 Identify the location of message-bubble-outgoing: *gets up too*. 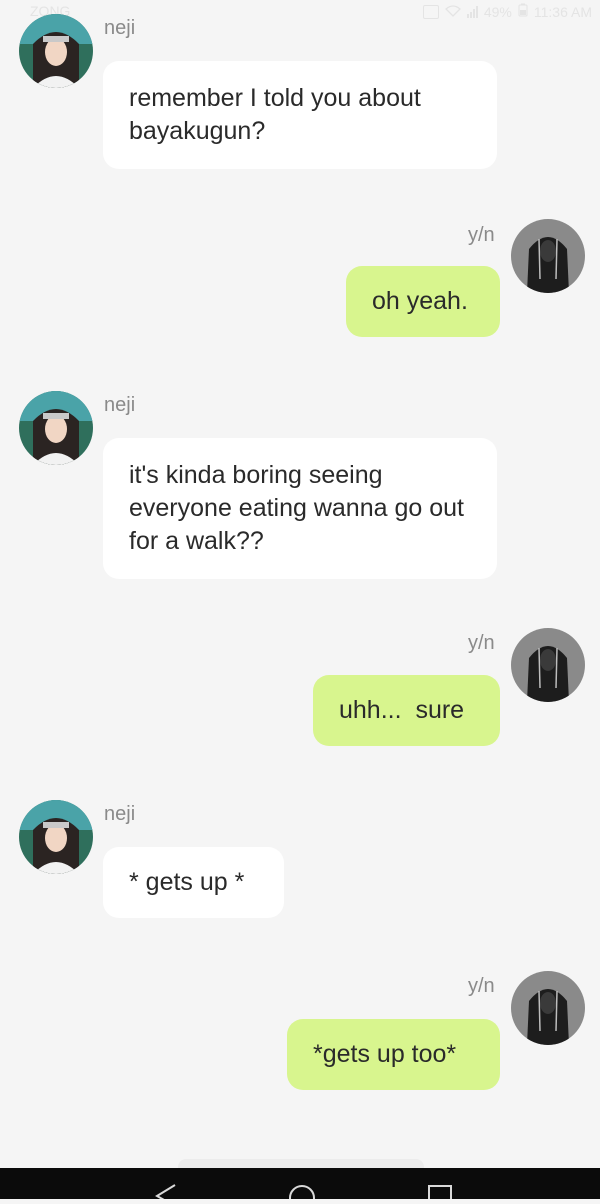
(393, 1054).